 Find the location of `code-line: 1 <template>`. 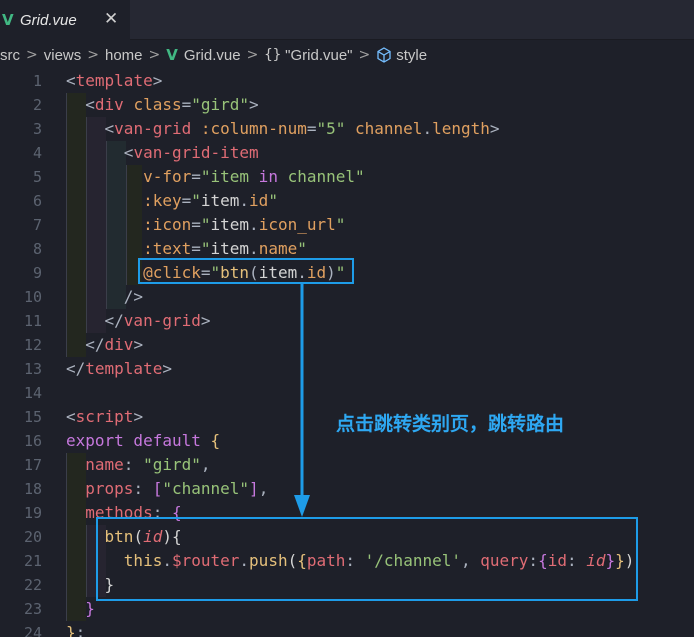

code-line: 1 <template> is located at coordinates (347, 81).